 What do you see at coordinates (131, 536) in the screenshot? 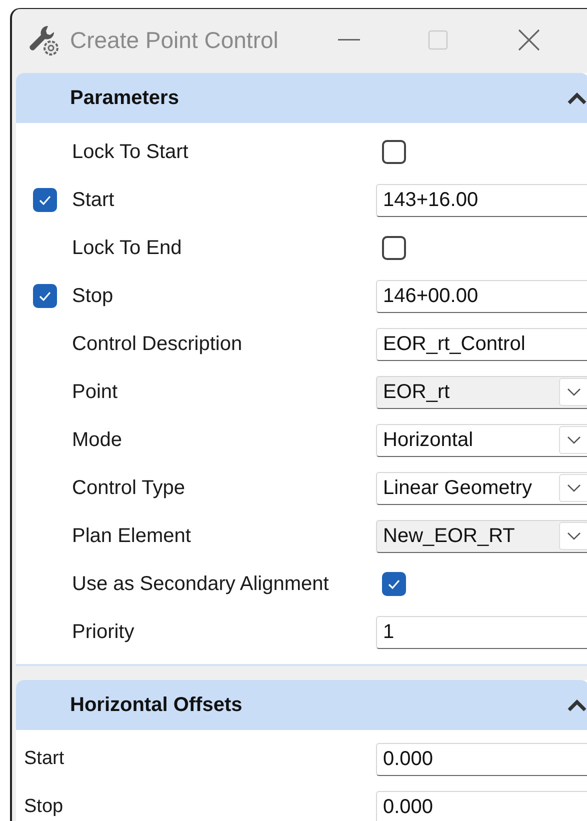
I see `field-label: Plan Element` at bounding box center [131, 536].